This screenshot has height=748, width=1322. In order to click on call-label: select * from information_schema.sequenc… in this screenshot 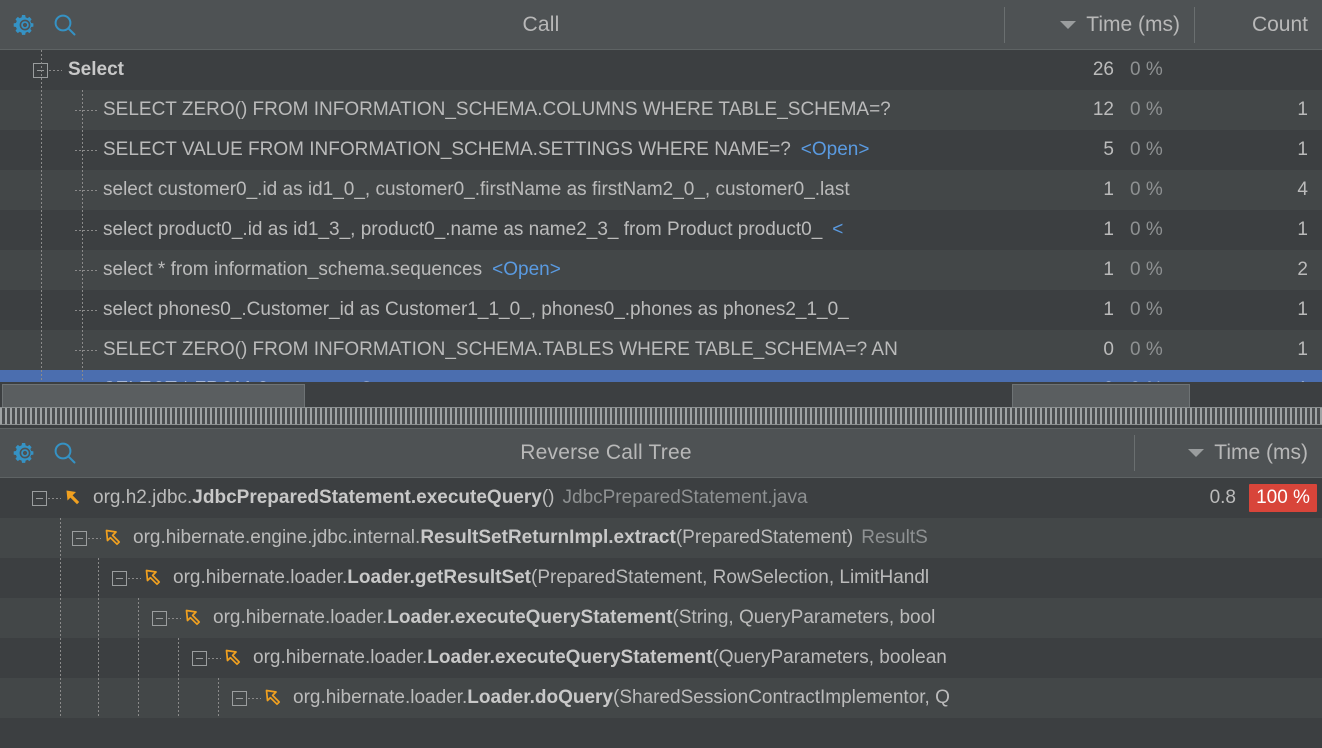, I will do `click(293, 269)`.